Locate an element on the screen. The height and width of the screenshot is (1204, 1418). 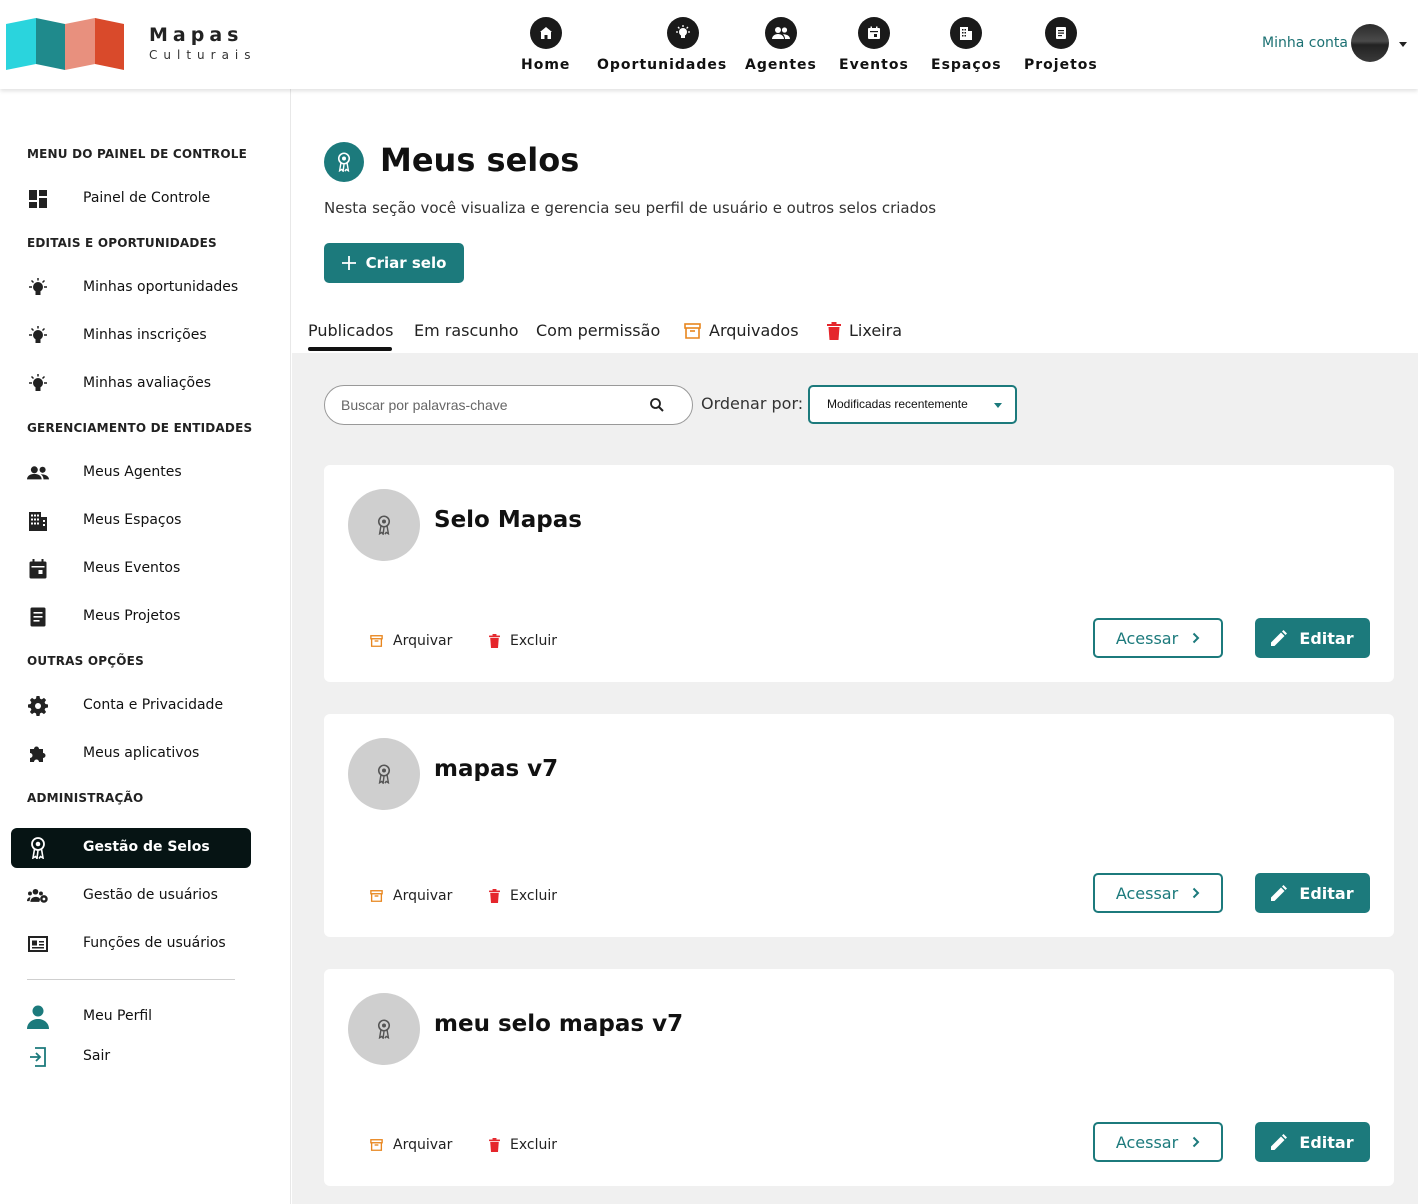
sidebar-item-eventos: Meus Eventos is located at coordinates (131, 569).